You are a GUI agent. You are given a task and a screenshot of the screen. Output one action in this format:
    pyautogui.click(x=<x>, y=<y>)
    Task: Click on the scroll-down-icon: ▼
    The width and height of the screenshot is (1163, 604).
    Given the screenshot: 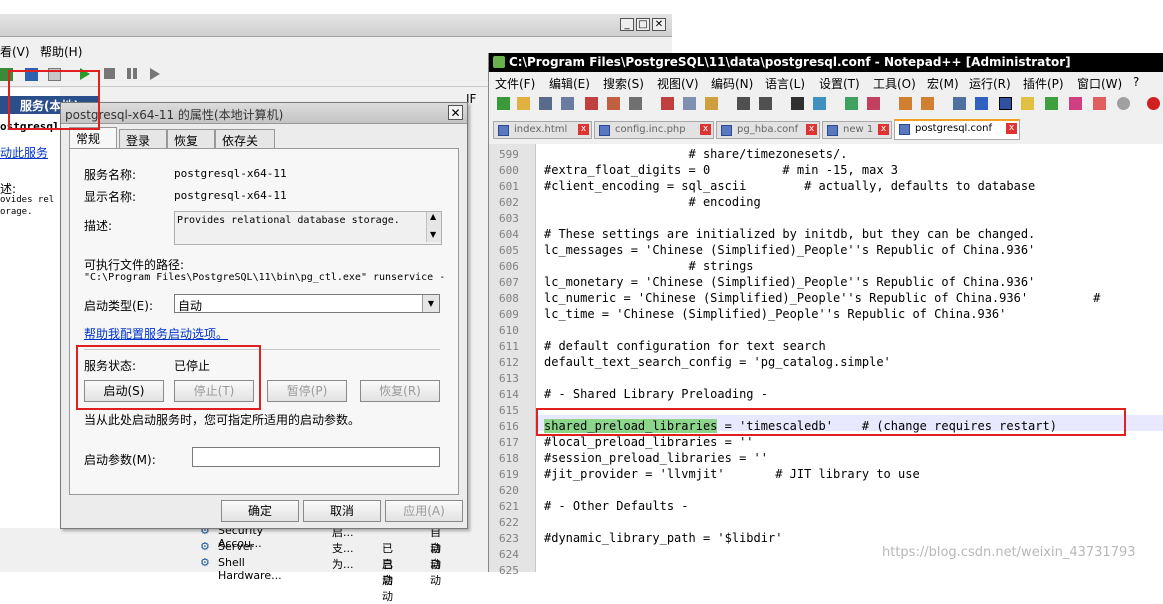 What is the action you would take?
    pyautogui.click(x=433, y=234)
    